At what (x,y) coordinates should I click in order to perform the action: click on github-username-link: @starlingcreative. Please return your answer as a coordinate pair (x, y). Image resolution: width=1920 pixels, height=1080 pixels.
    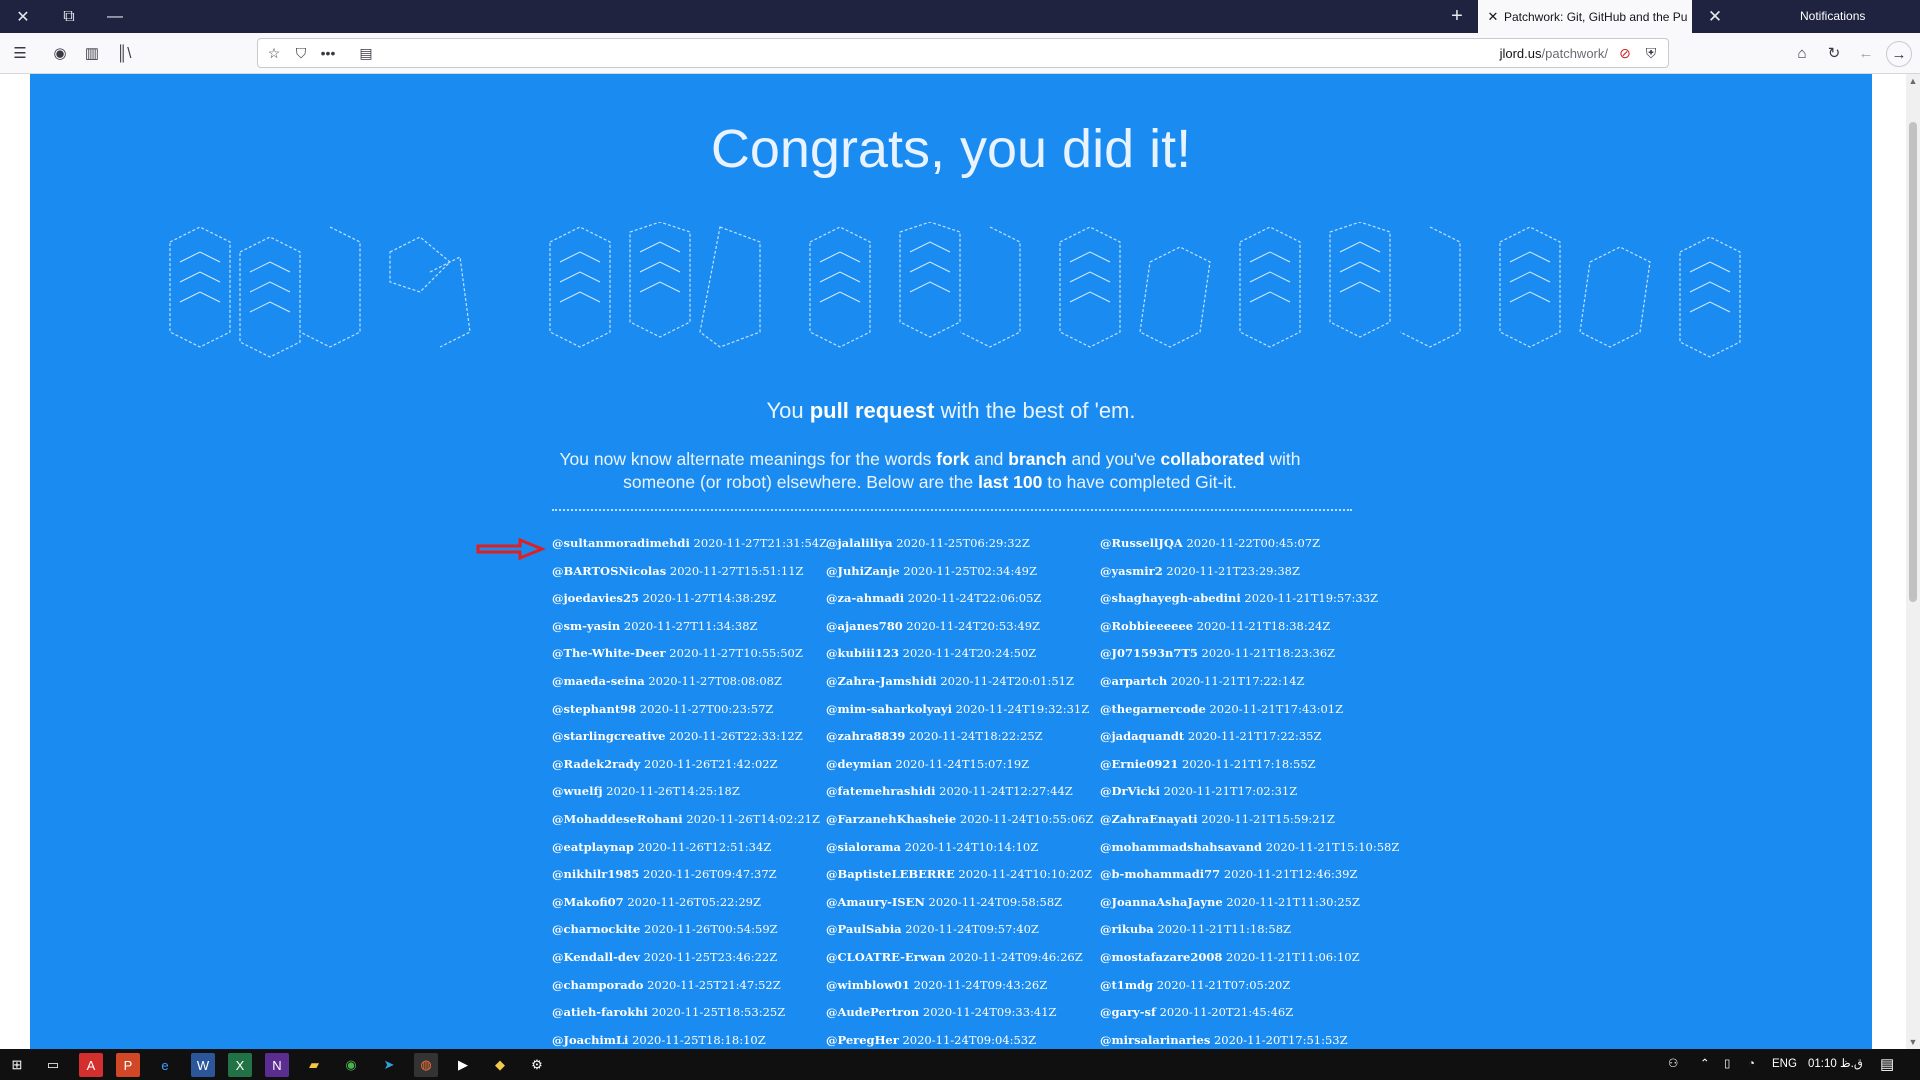
    Looking at the image, I should click on (608, 736).